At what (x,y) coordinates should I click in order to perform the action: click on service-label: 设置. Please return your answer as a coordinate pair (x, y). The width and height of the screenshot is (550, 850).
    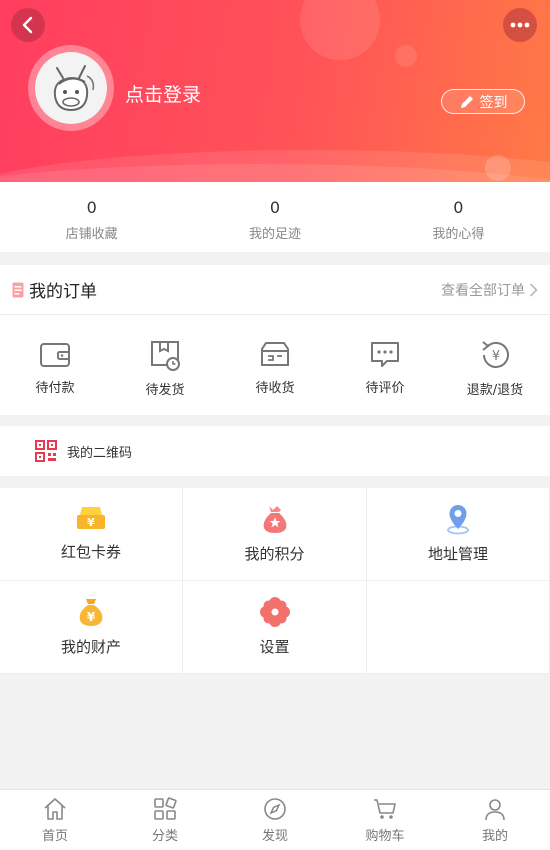
    Looking at the image, I should click on (274, 647).